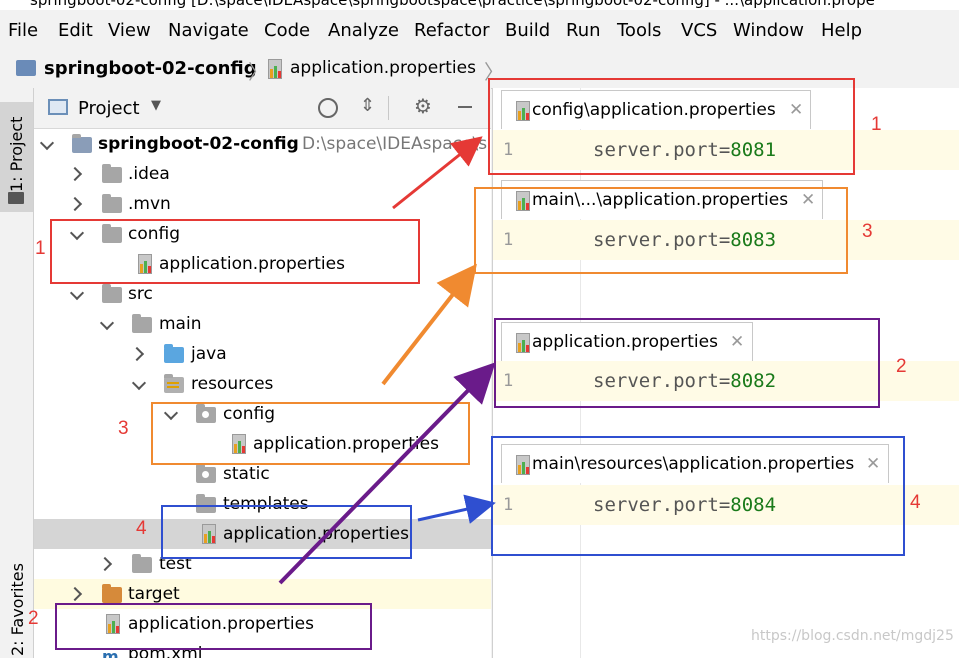 This screenshot has width=959, height=658. Describe the element at coordinates (437, 173) in the screenshot. I see `arrow-red` at that location.